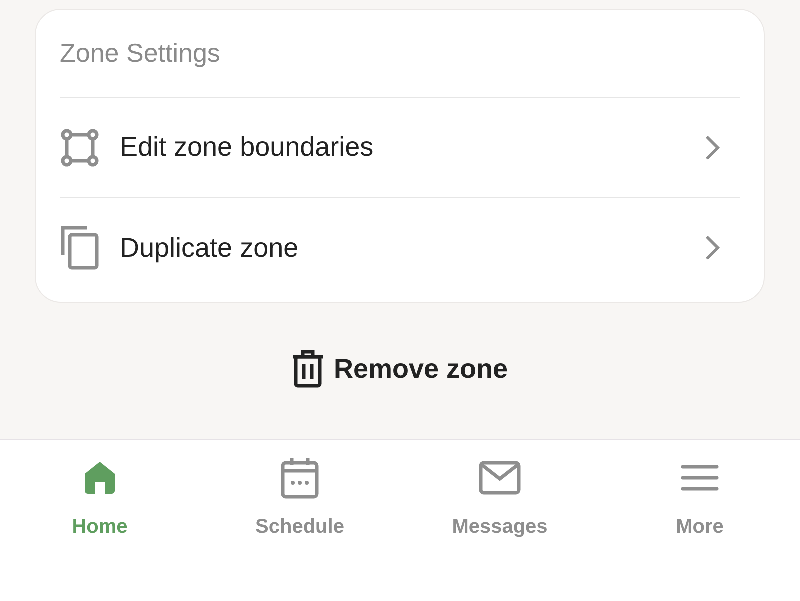 Image resolution: width=800 pixels, height=601 pixels. Describe the element at coordinates (300, 478) in the screenshot. I see `calendar-icon` at that location.